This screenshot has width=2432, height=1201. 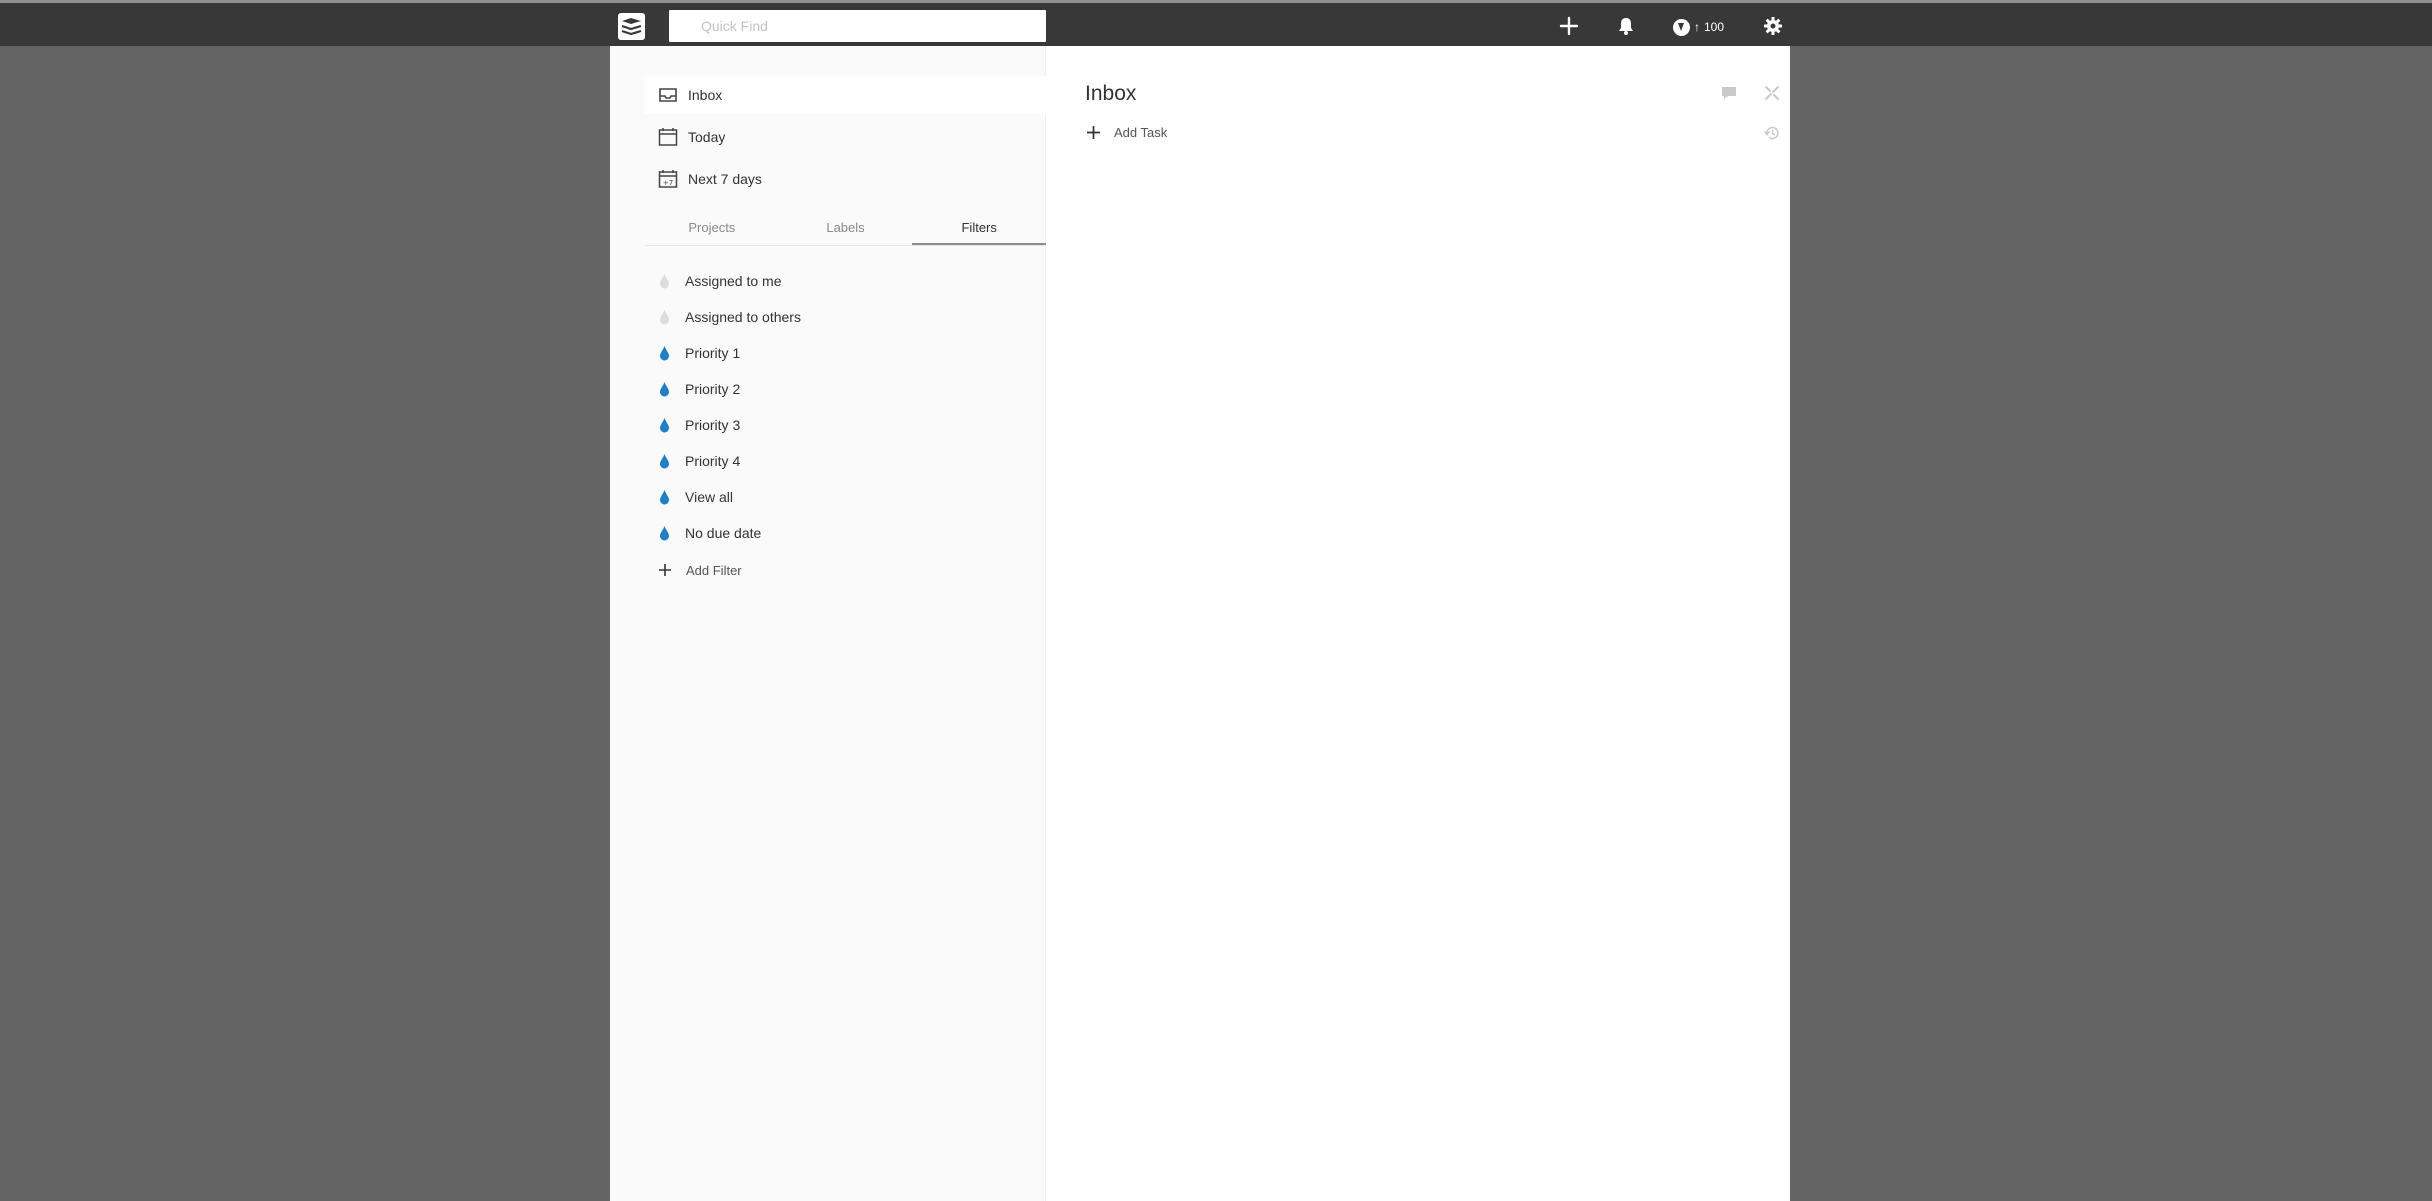 I want to click on nav-next-7-days-label: Next 7 days, so click(x=725, y=179).